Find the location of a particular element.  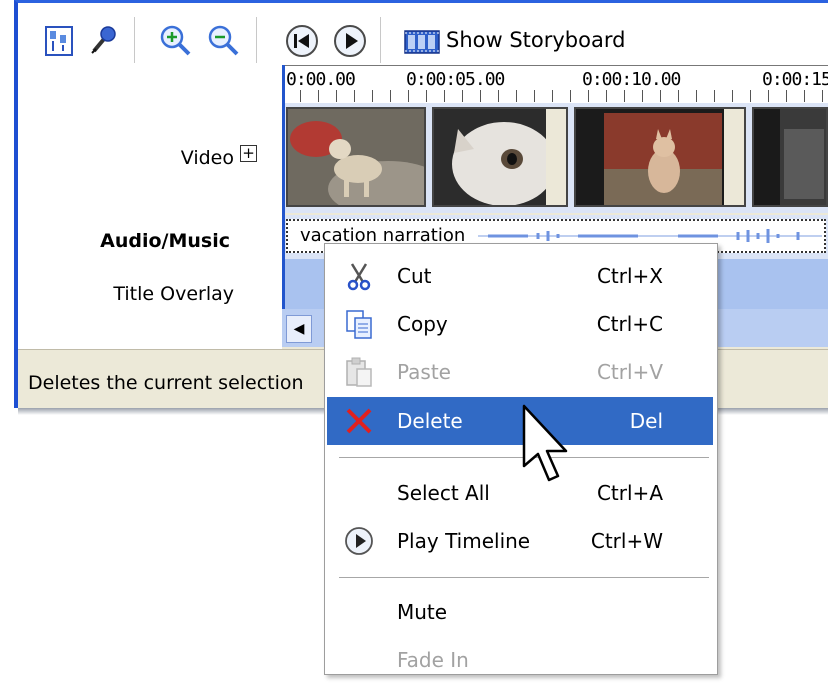

rewind-timeline-icon is located at coordinates (302, 41).